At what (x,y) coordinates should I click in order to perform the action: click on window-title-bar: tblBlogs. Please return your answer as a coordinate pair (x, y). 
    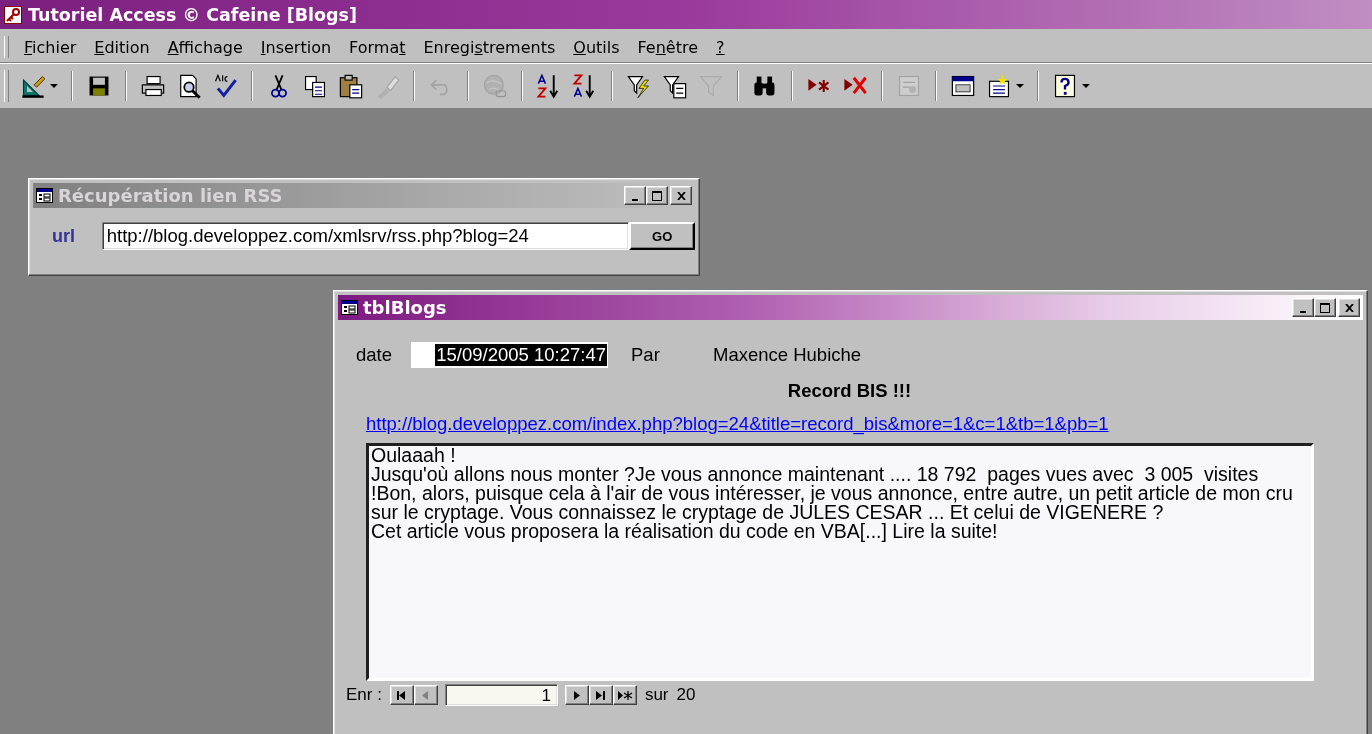
    Looking at the image, I should click on (850, 307).